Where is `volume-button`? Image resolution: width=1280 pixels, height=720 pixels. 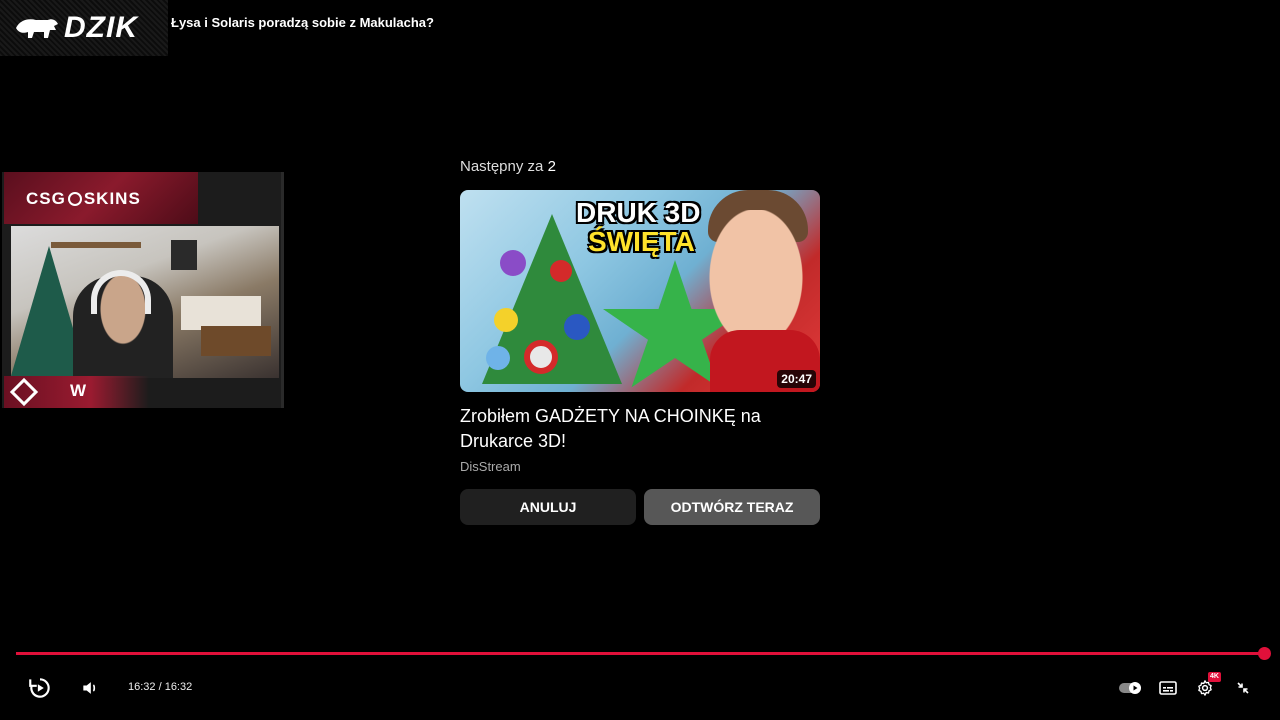 volume-button is located at coordinates (90, 688).